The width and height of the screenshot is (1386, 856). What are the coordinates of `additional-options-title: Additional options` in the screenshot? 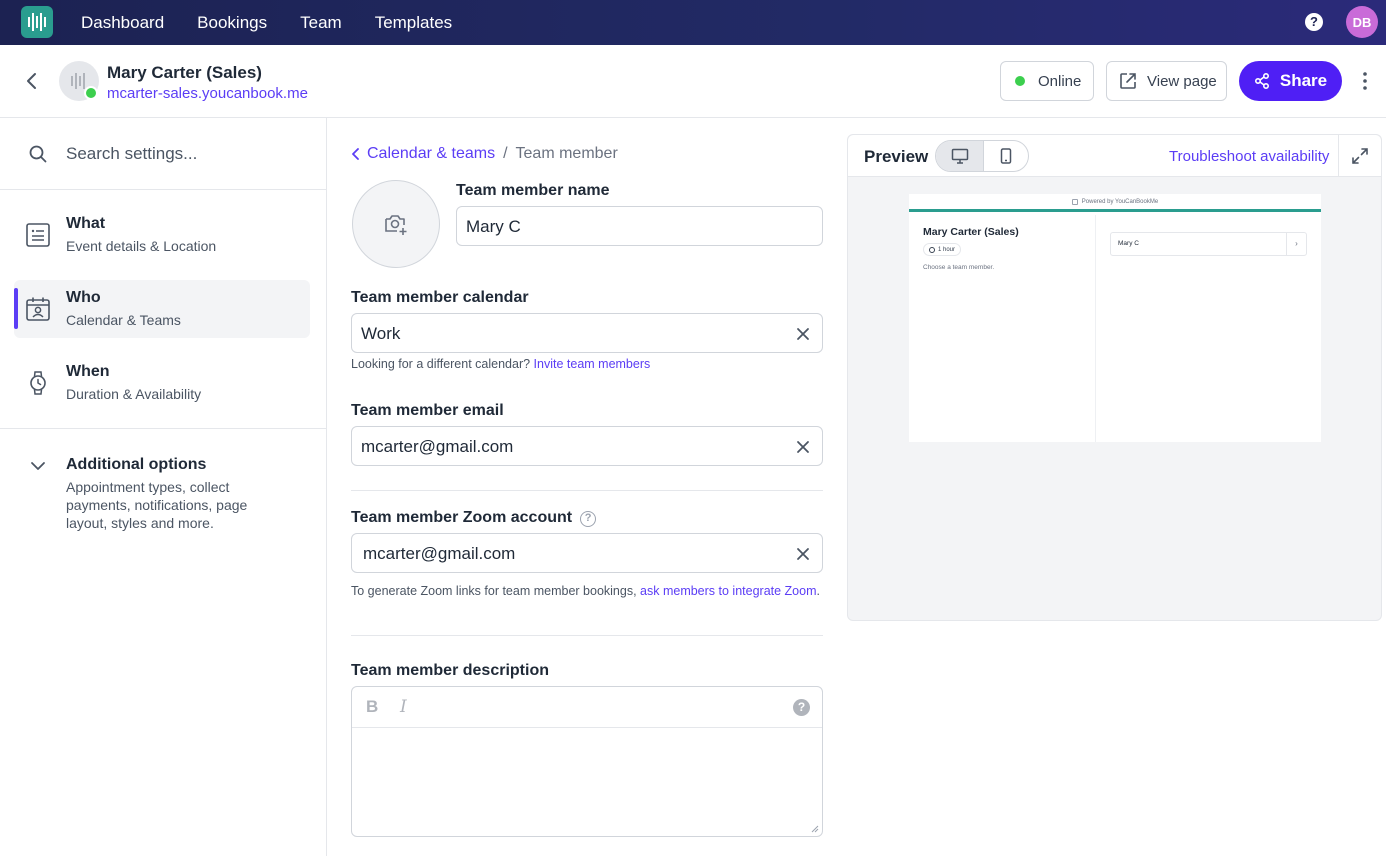 It's located at (136, 465).